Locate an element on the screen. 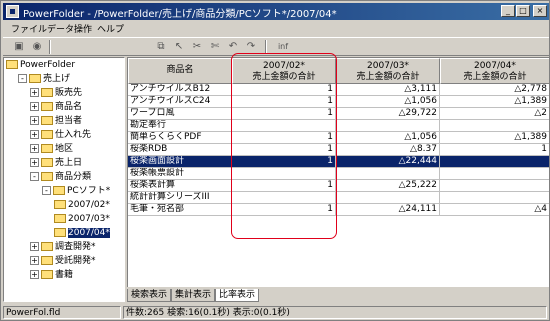 The height and width of the screenshot is (321, 550). tab-summary-view: 集計表示 is located at coordinates (193, 295).